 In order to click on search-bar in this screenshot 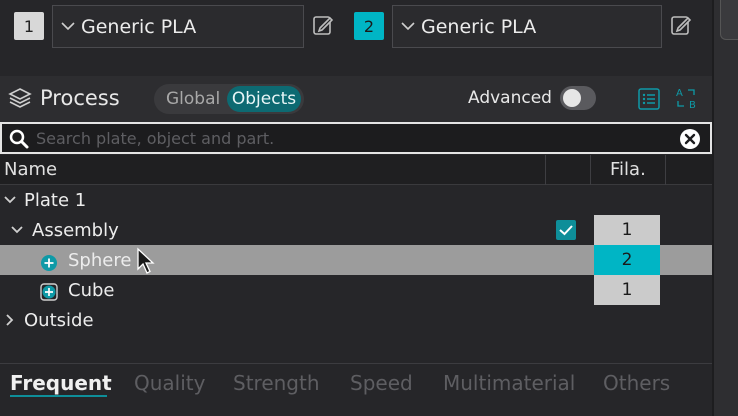, I will do `click(356, 138)`.